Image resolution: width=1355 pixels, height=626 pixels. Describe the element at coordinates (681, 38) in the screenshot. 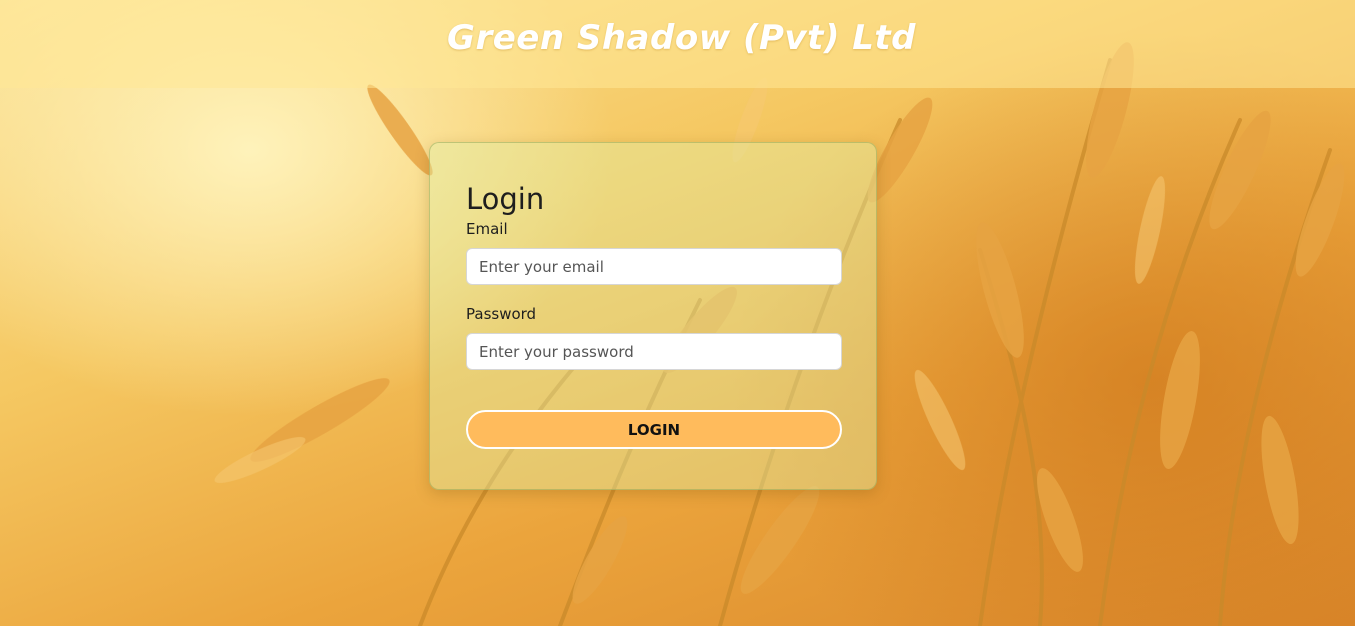

I see `brand-title: Green Shadow (Pvt) Ltd` at that location.